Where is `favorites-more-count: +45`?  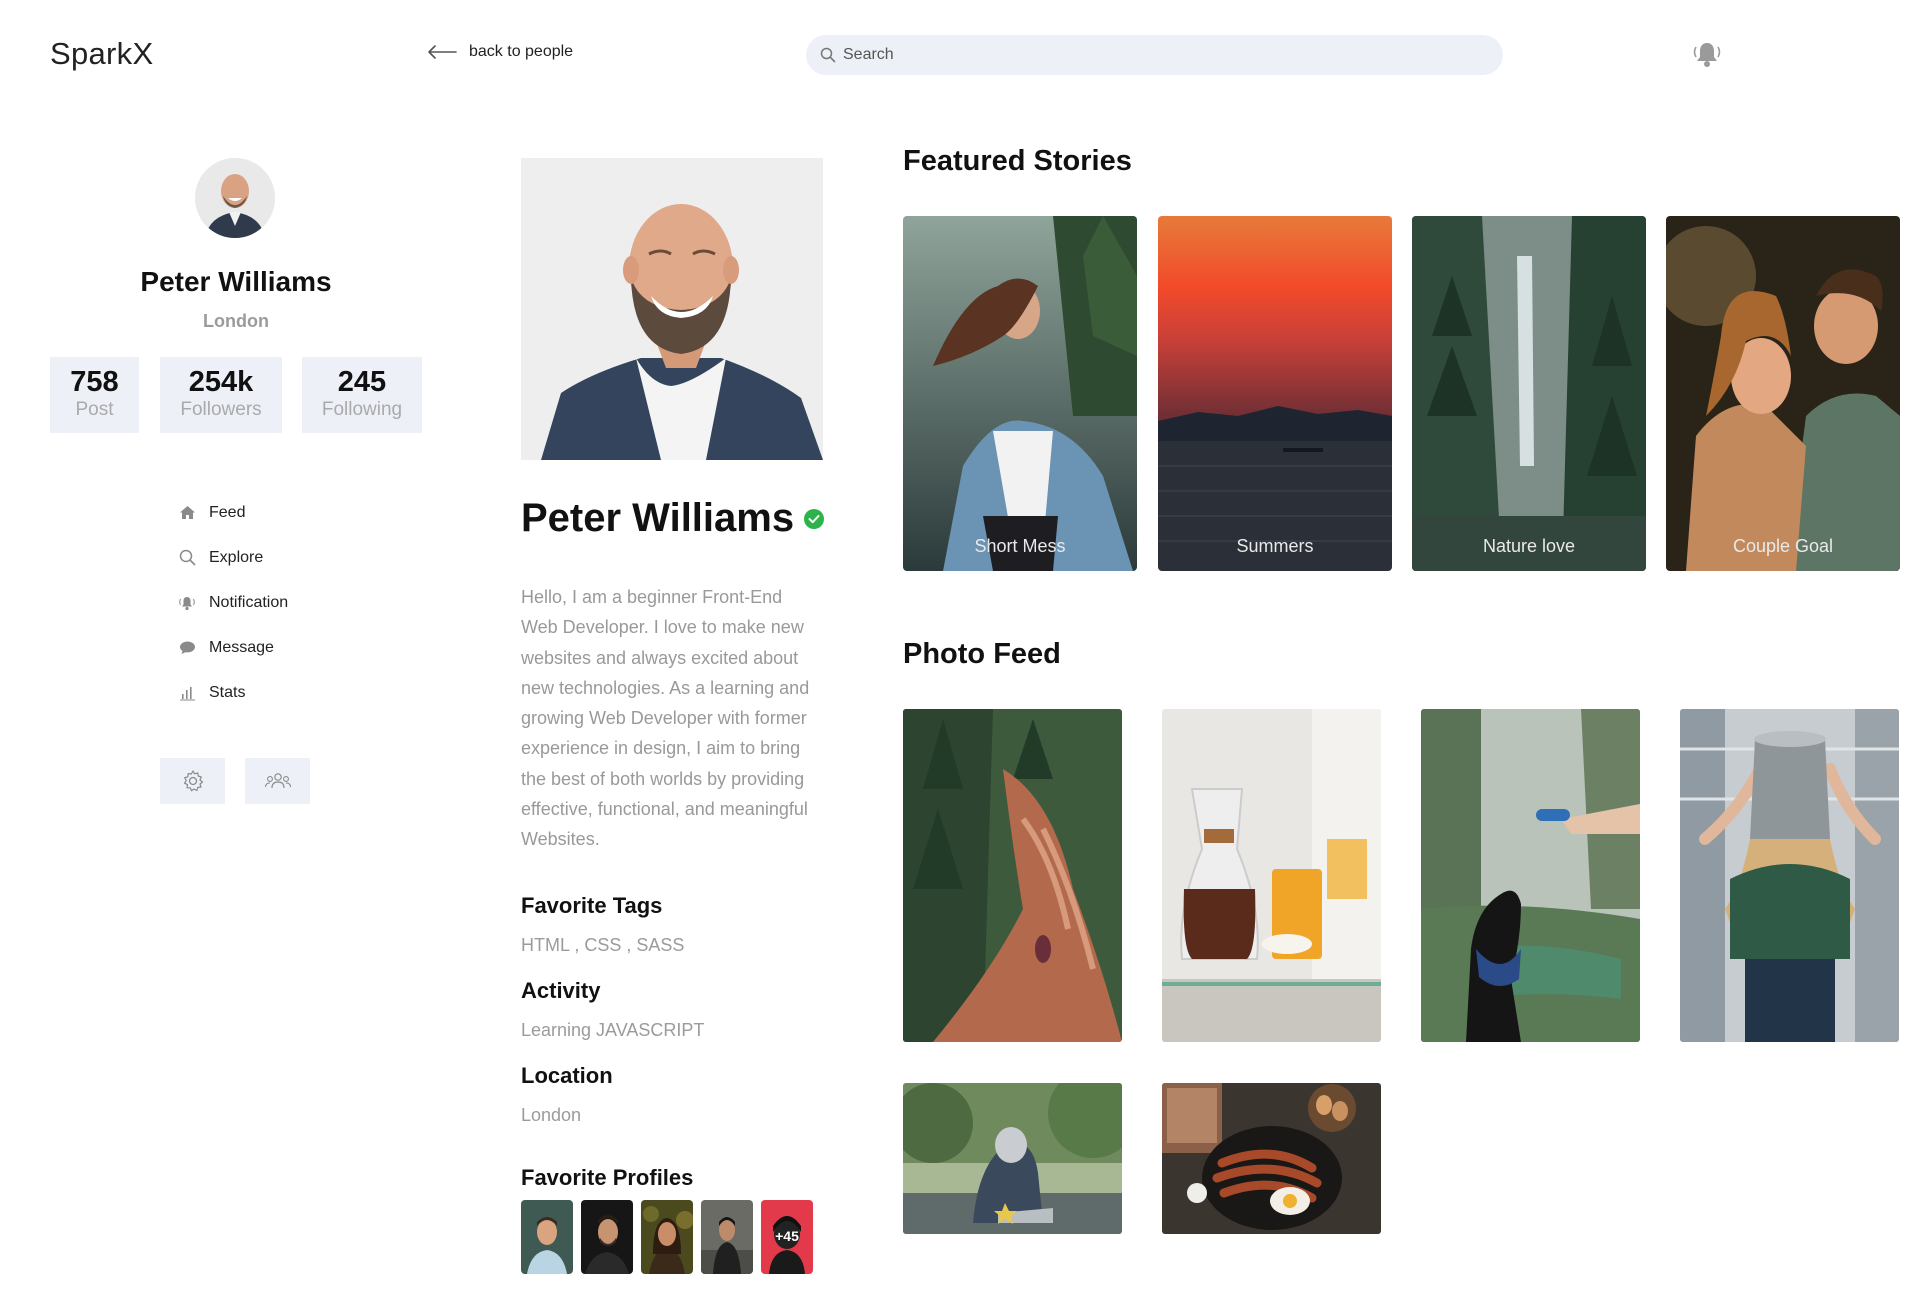 favorites-more-count: +45 is located at coordinates (787, 1236).